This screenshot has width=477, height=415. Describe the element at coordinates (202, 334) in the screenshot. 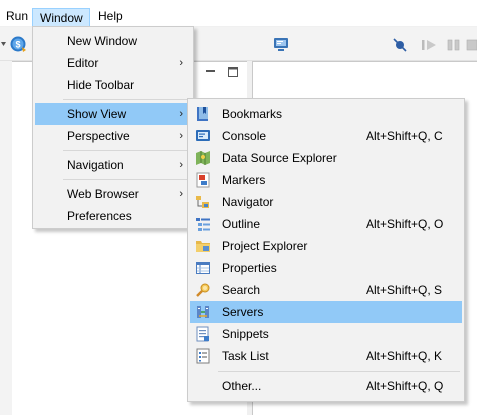

I see `snippets-icon` at that location.